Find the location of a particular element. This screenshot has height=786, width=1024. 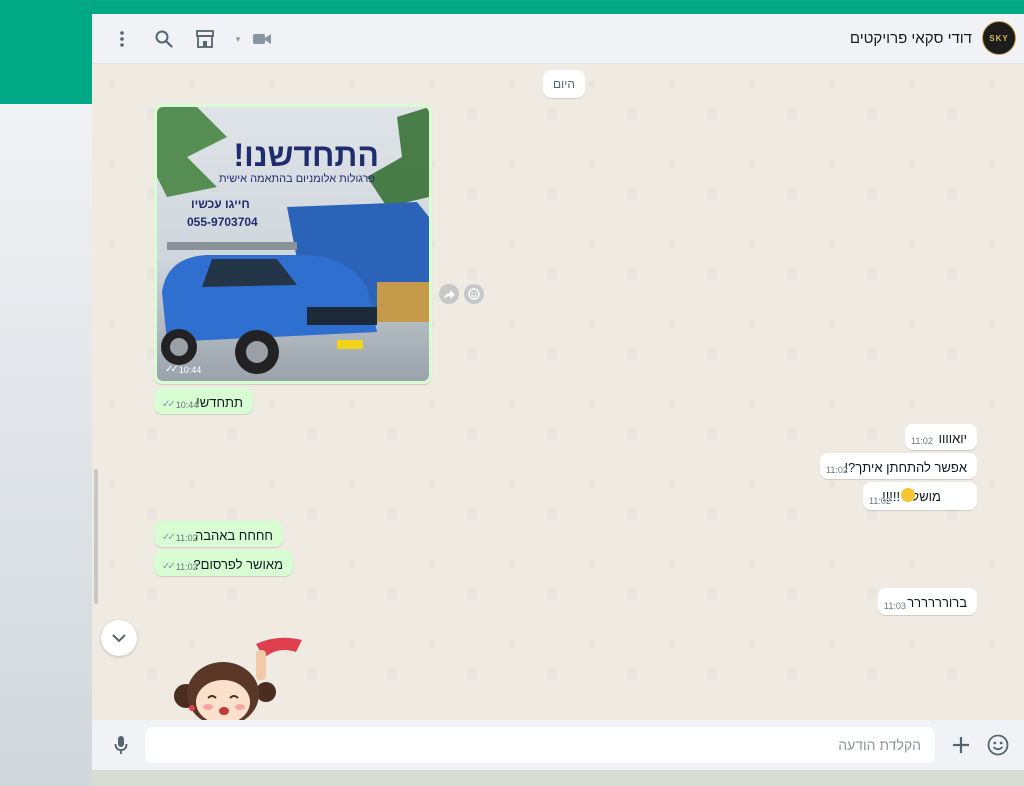

smiley-icon is located at coordinates (474, 294).